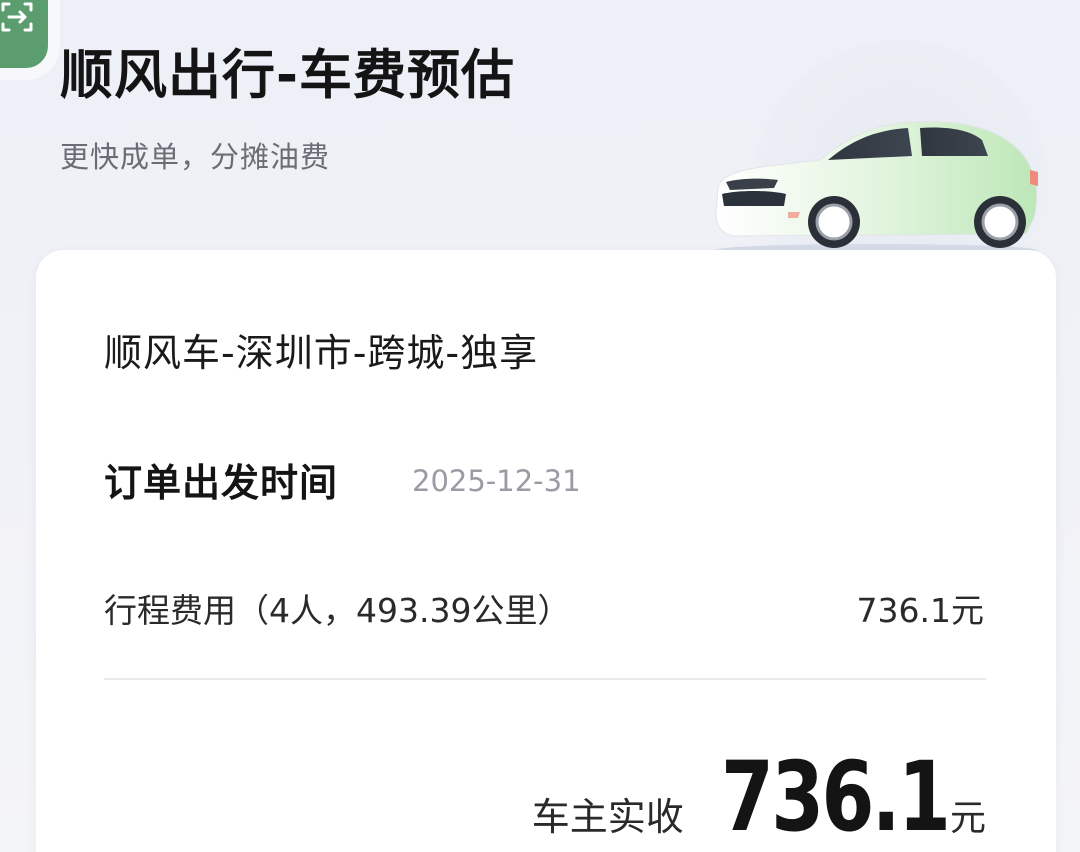 This screenshot has width=1080, height=852. I want to click on depart-time-value: 2025-12-31, so click(496, 481).